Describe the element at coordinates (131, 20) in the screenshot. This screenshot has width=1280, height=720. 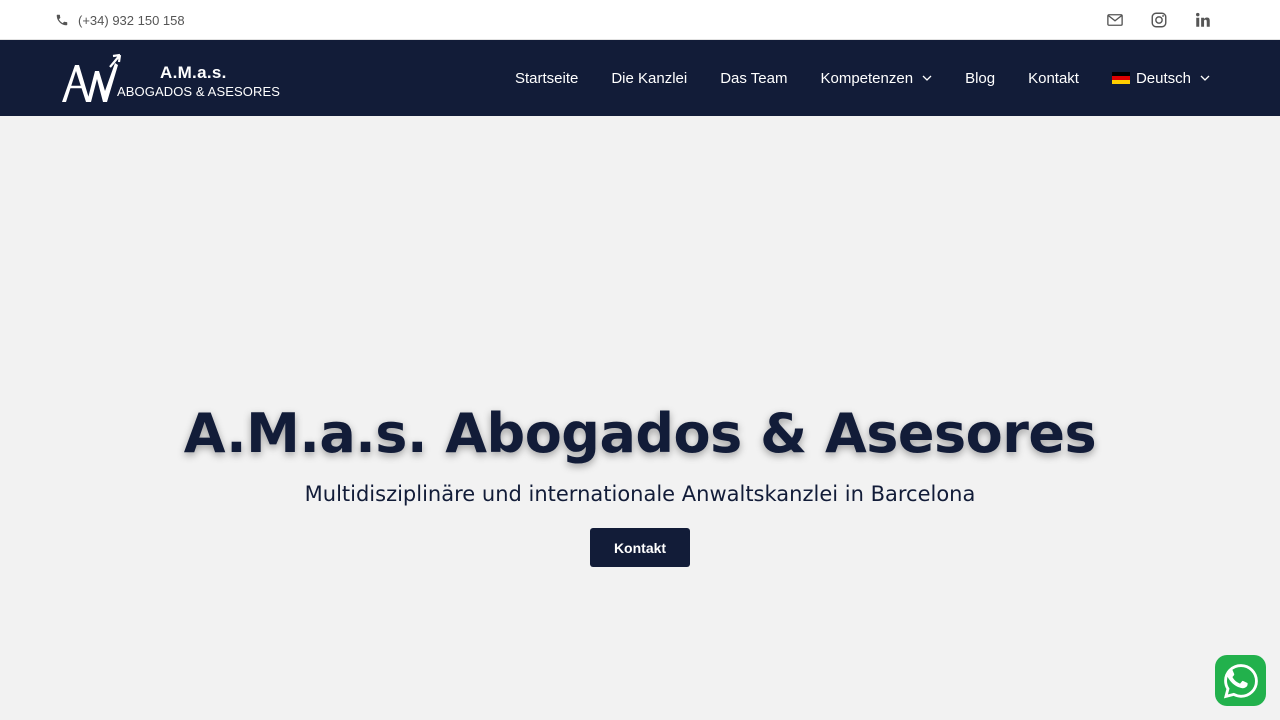
I see `phone-number: (+34) 932 150 158` at that location.